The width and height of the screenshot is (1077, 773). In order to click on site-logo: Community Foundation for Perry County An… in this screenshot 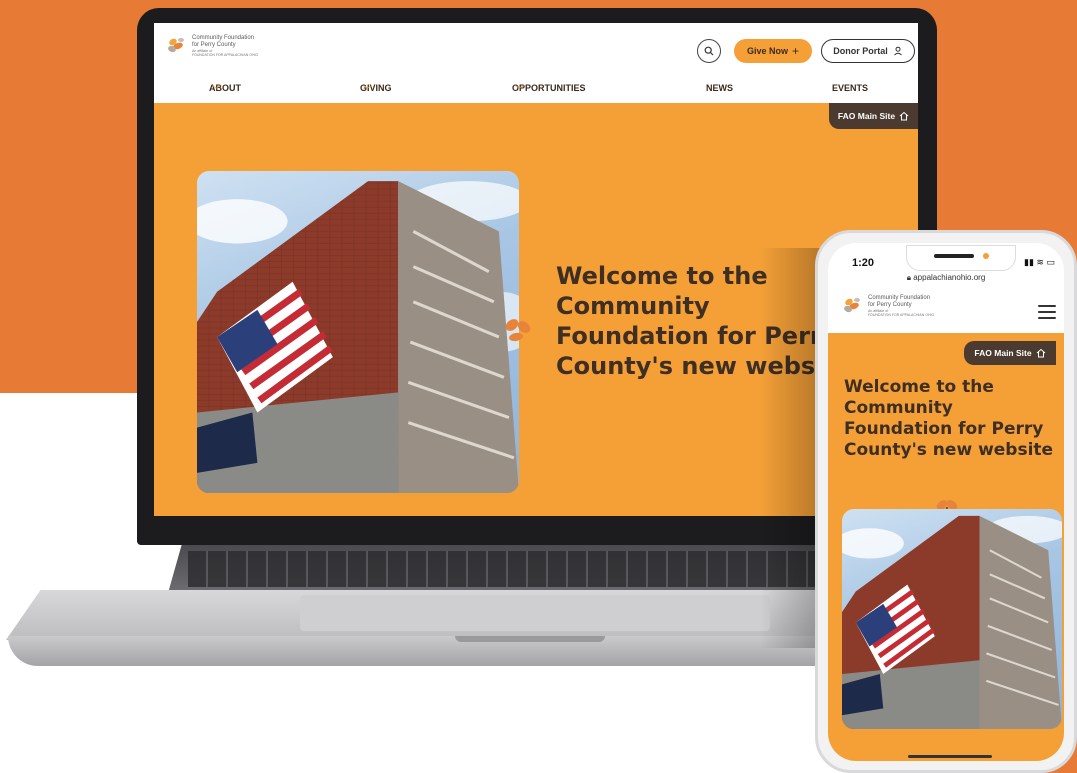, I will do `click(212, 46)`.